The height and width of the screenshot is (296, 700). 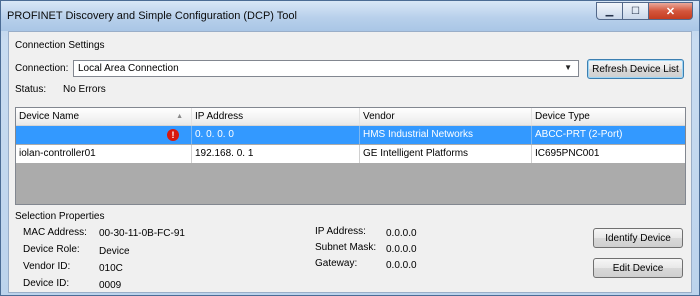 I want to click on refresh-device-list-button: Refresh Device List, so click(x=635, y=69).